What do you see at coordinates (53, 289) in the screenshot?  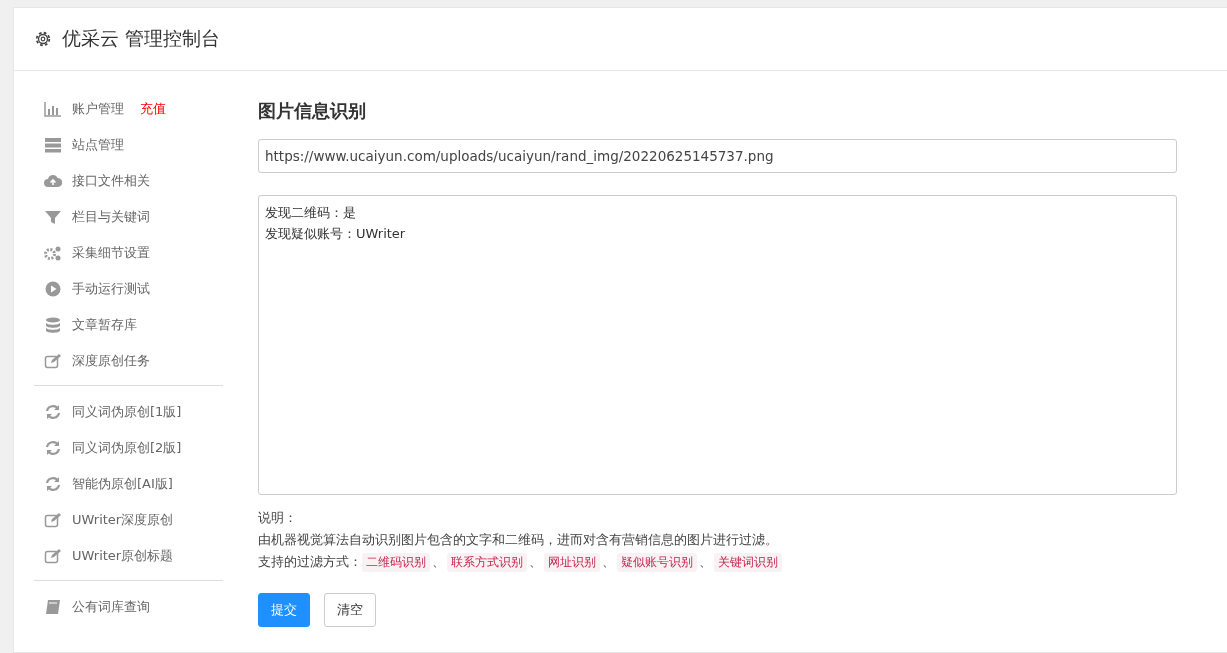 I see `play-icon` at bounding box center [53, 289].